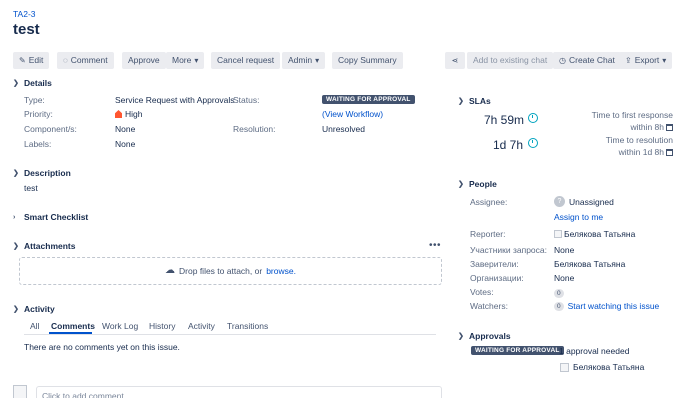  What do you see at coordinates (239, 392) in the screenshot?
I see `add-comment-input: Click to add comment` at bounding box center [239, 392].